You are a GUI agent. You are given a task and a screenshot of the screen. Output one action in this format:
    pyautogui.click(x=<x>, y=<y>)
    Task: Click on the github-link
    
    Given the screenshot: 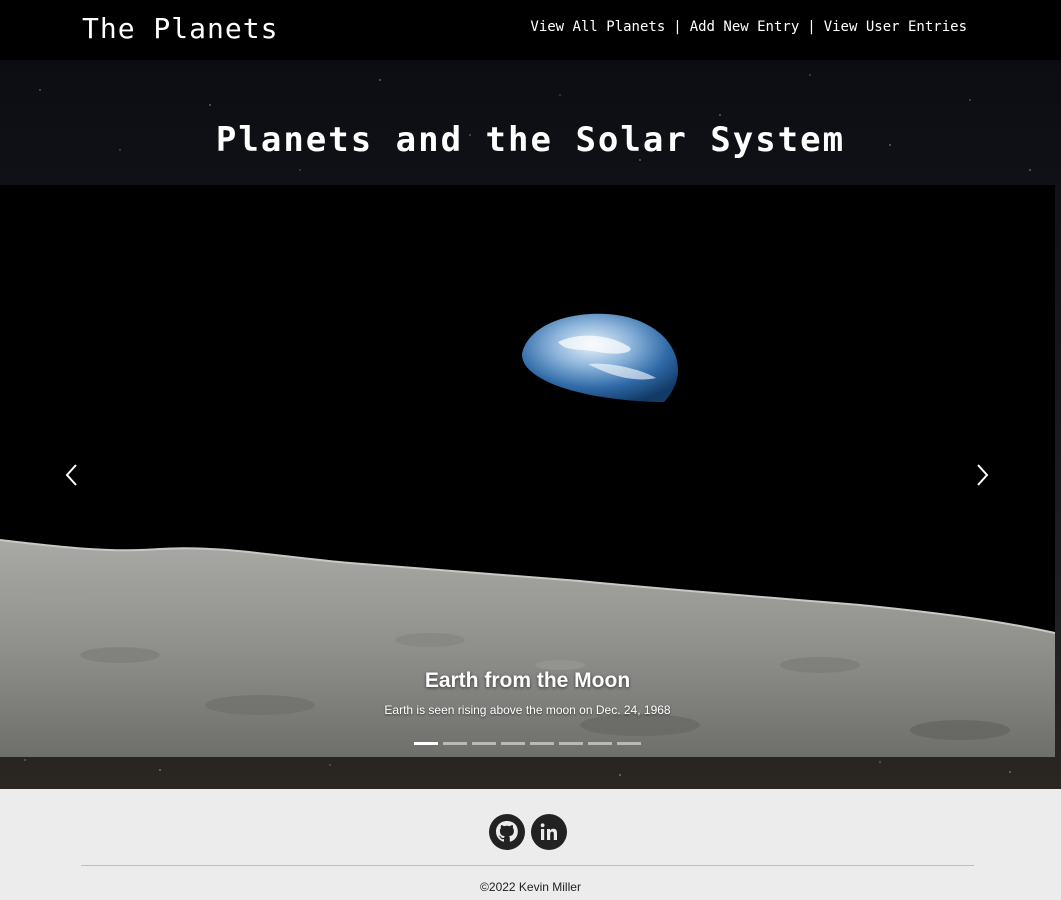 What is the action you would take?
    pyautogui.click(x=507, y=832)
    